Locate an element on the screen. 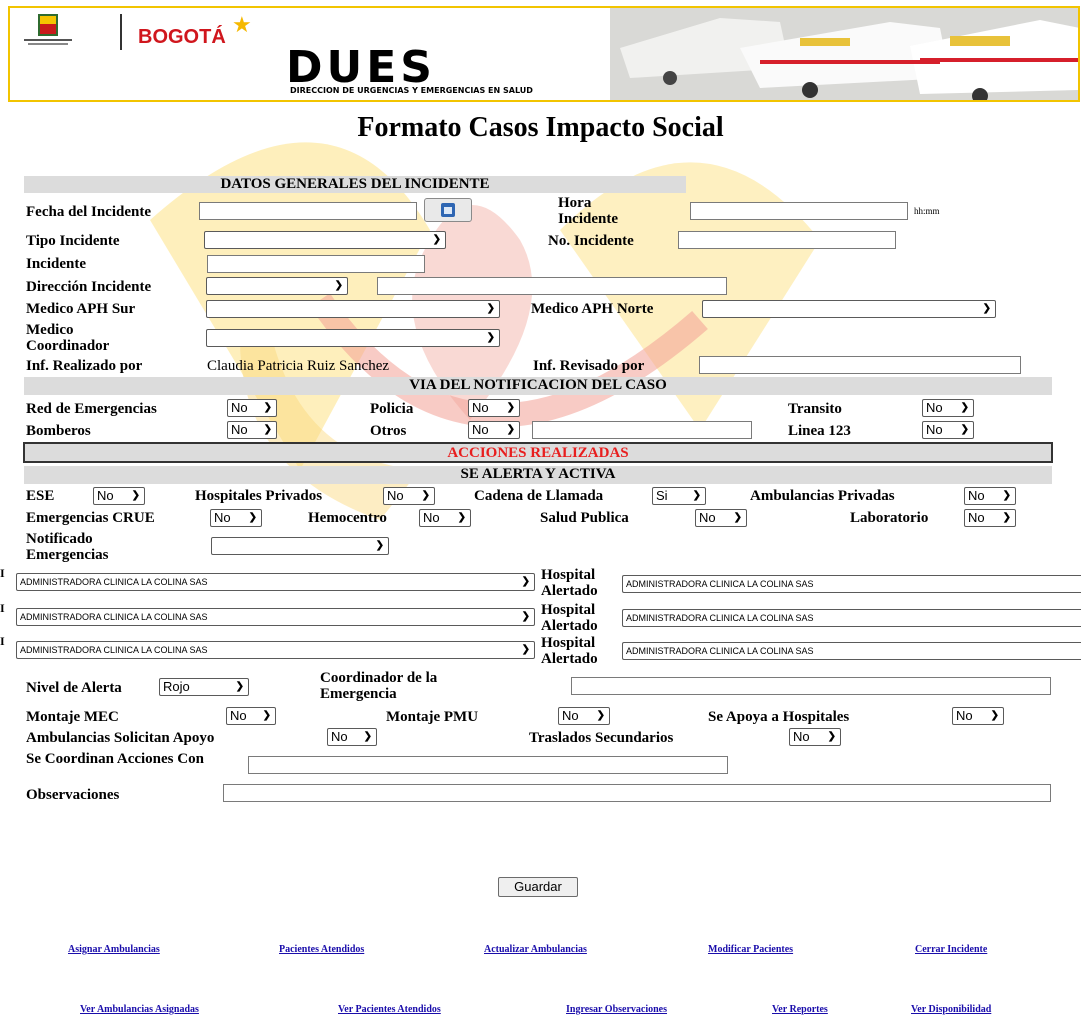 This screenshot has height=1015, width=1081. hora-label: Hora Incidente is located at coordinates (588, 211).